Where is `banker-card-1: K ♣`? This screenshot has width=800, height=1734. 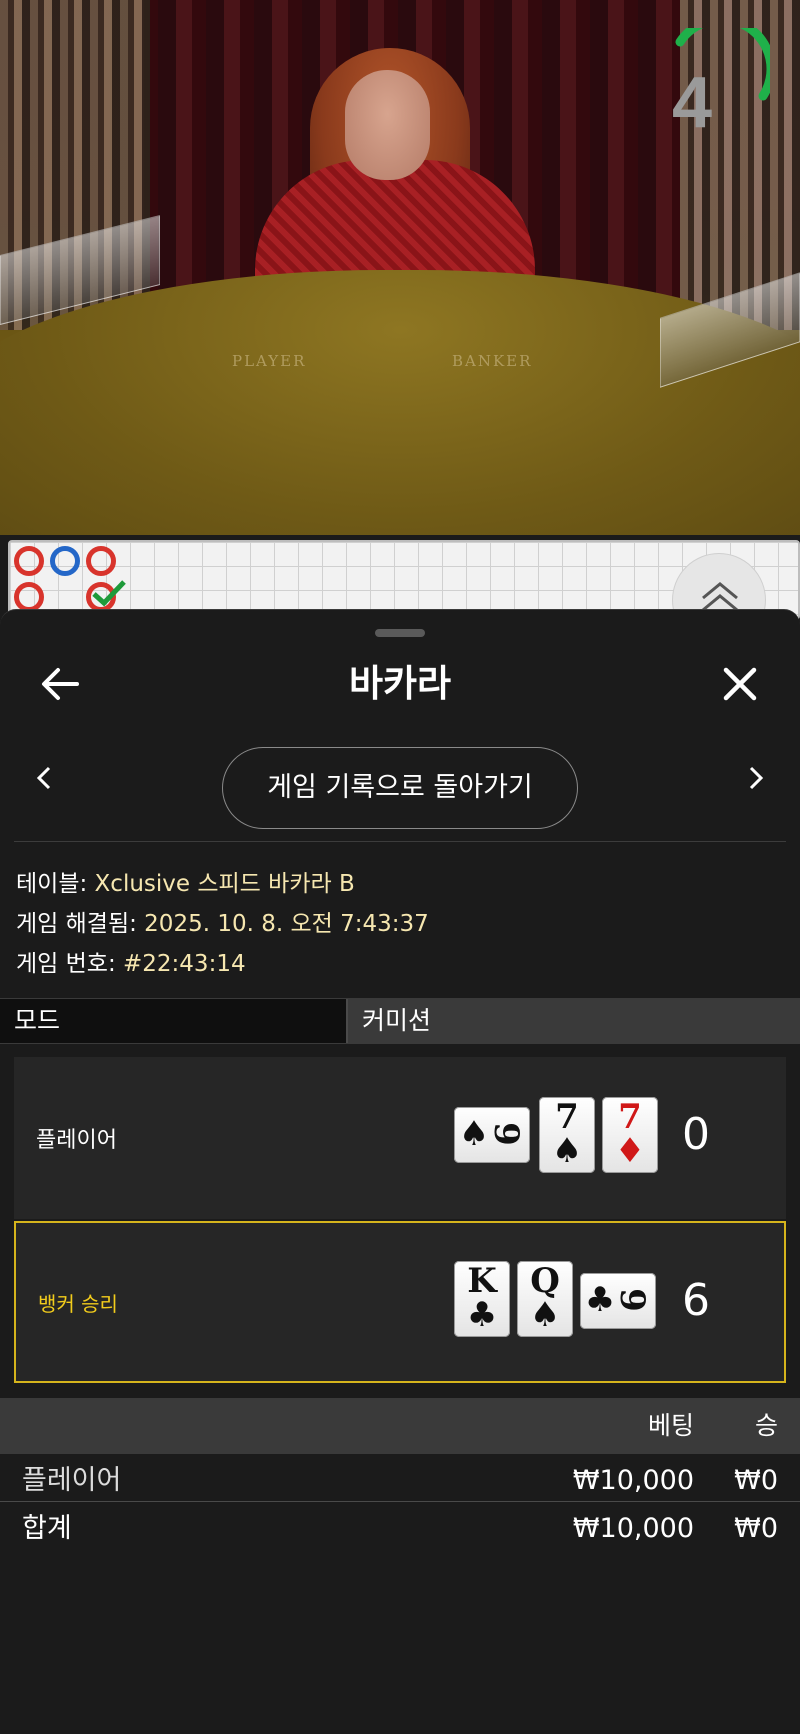 banker-card-1: K ♣ is located at coordinates (482, 1299).